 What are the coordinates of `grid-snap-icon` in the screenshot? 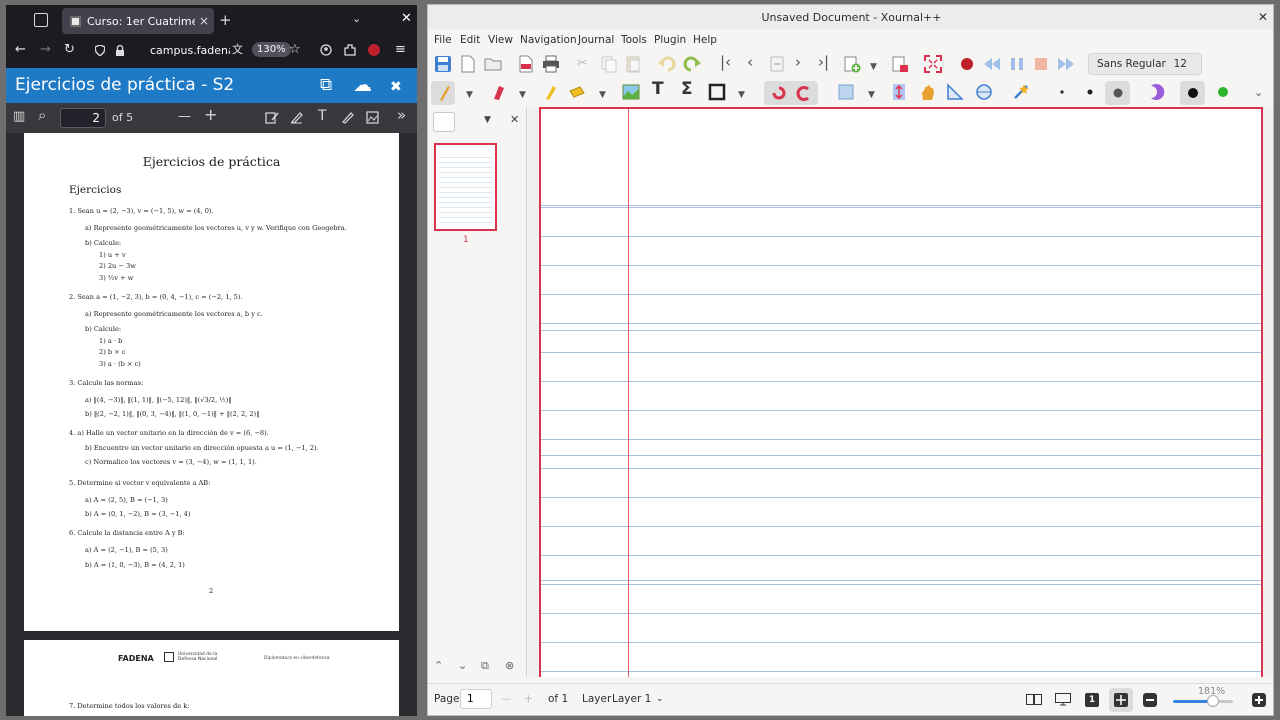 It's located at (803, 93).